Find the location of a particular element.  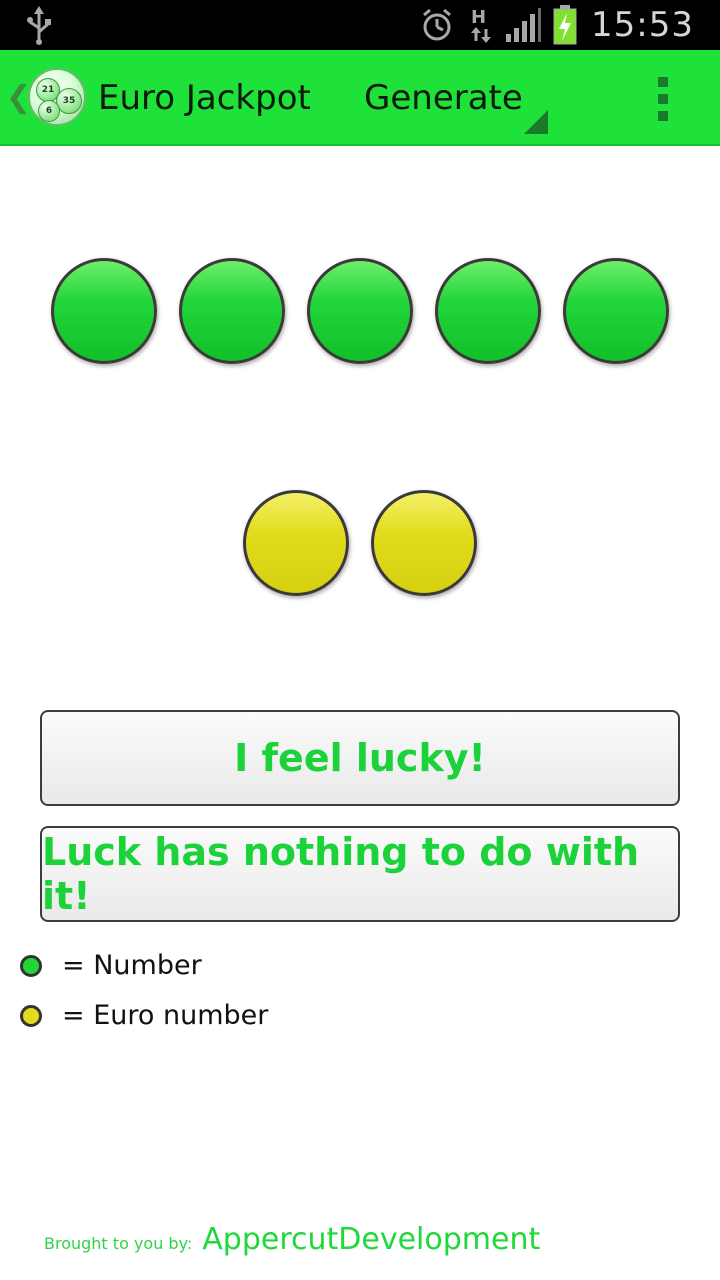

status-bar: H 15:53 is located at coordinates (360, 25).